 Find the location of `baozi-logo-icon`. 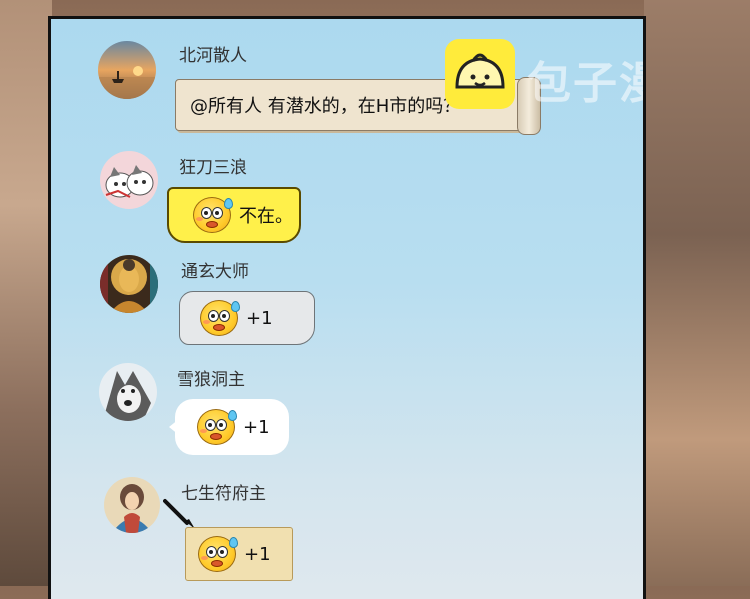

baozi-logo-icon is located at coordinates (480, 74).